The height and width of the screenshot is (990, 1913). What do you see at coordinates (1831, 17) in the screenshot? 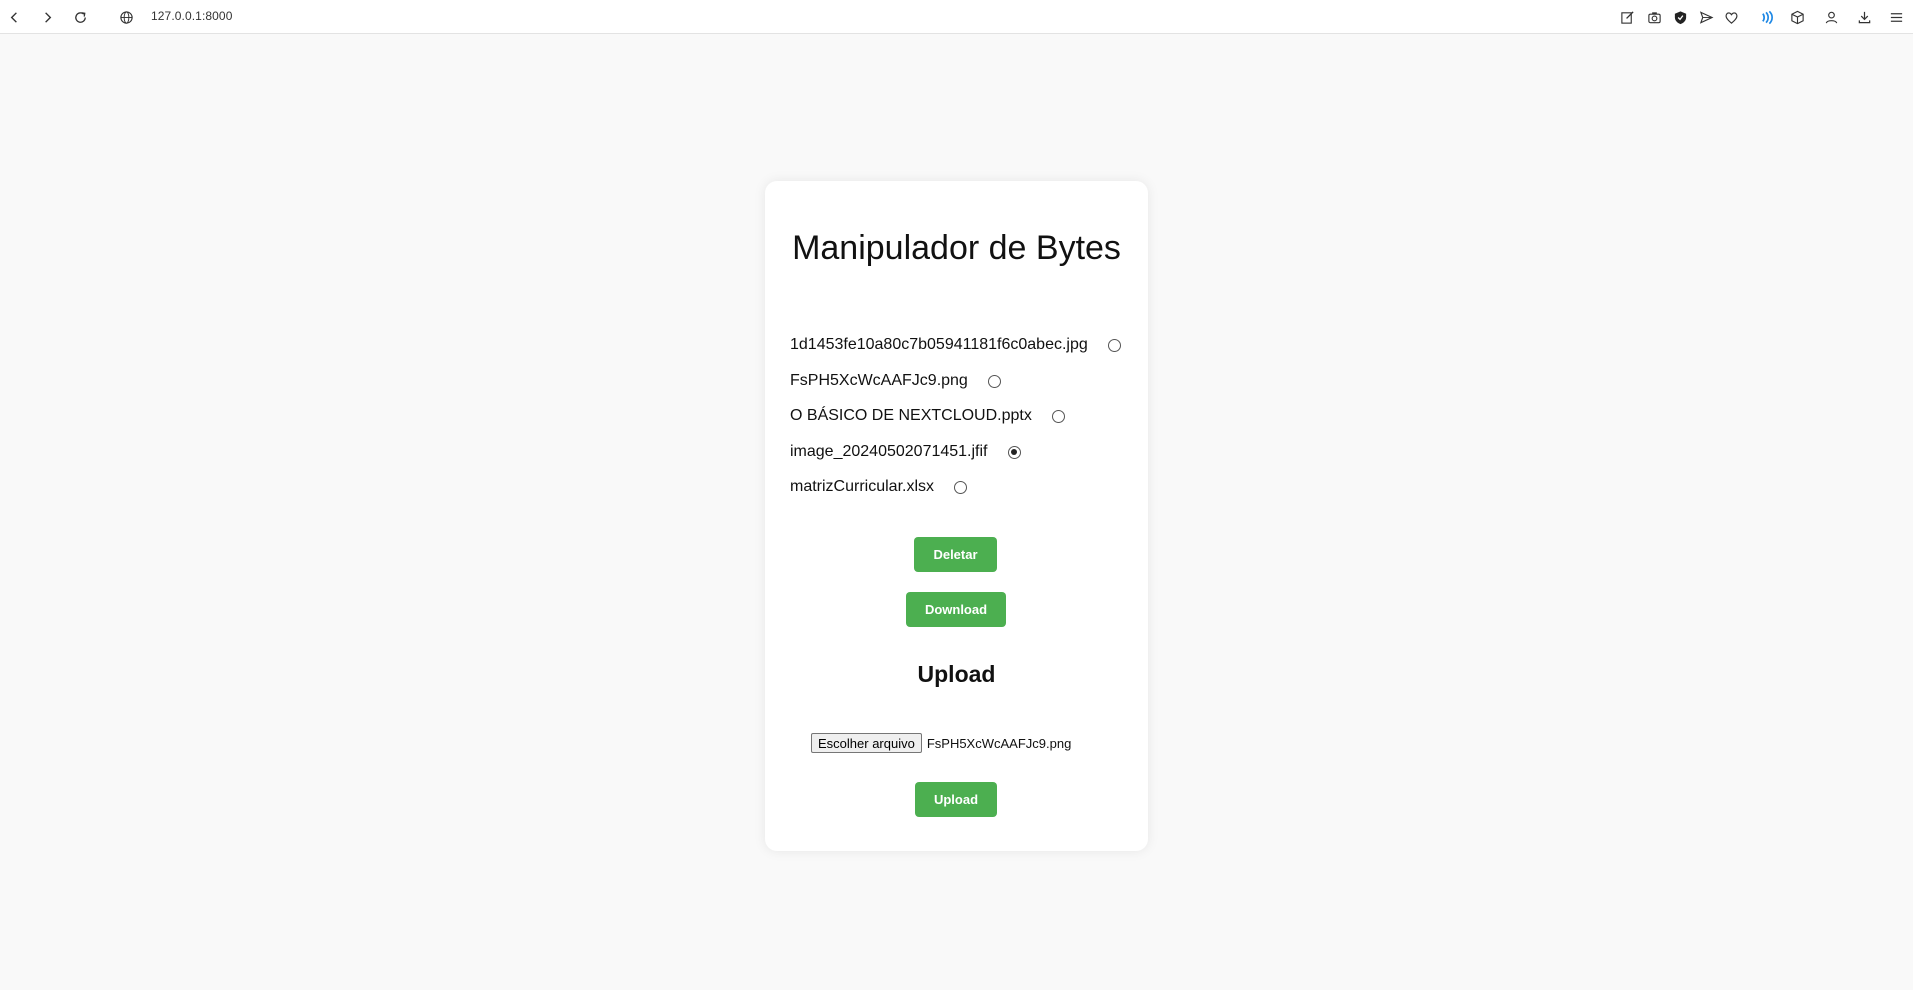
I see `profile-icon` at bounding box center [1831, 17].